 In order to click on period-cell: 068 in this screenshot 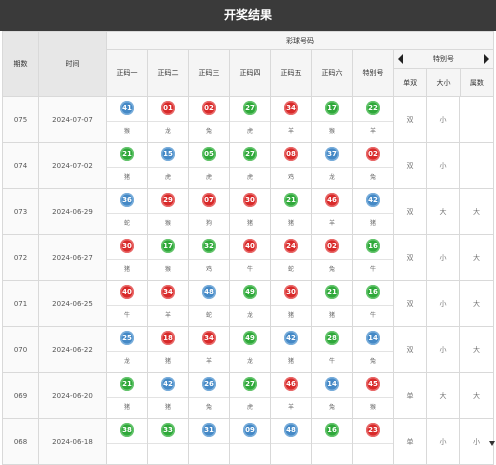, I will do `click(20, 441)`.